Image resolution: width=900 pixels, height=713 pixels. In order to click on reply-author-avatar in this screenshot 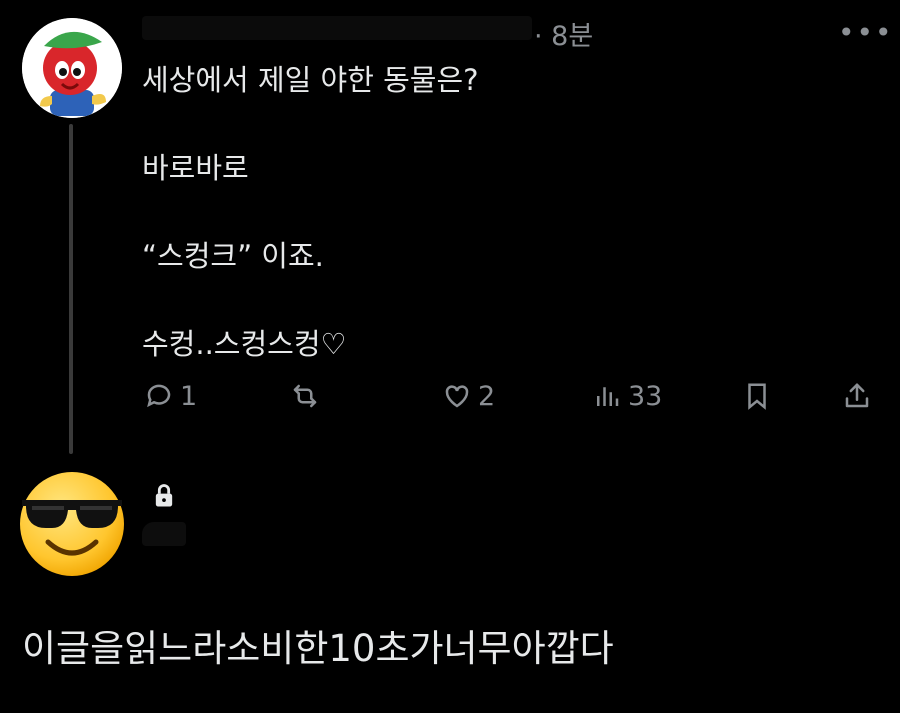, I will do `click(72, 522)`.